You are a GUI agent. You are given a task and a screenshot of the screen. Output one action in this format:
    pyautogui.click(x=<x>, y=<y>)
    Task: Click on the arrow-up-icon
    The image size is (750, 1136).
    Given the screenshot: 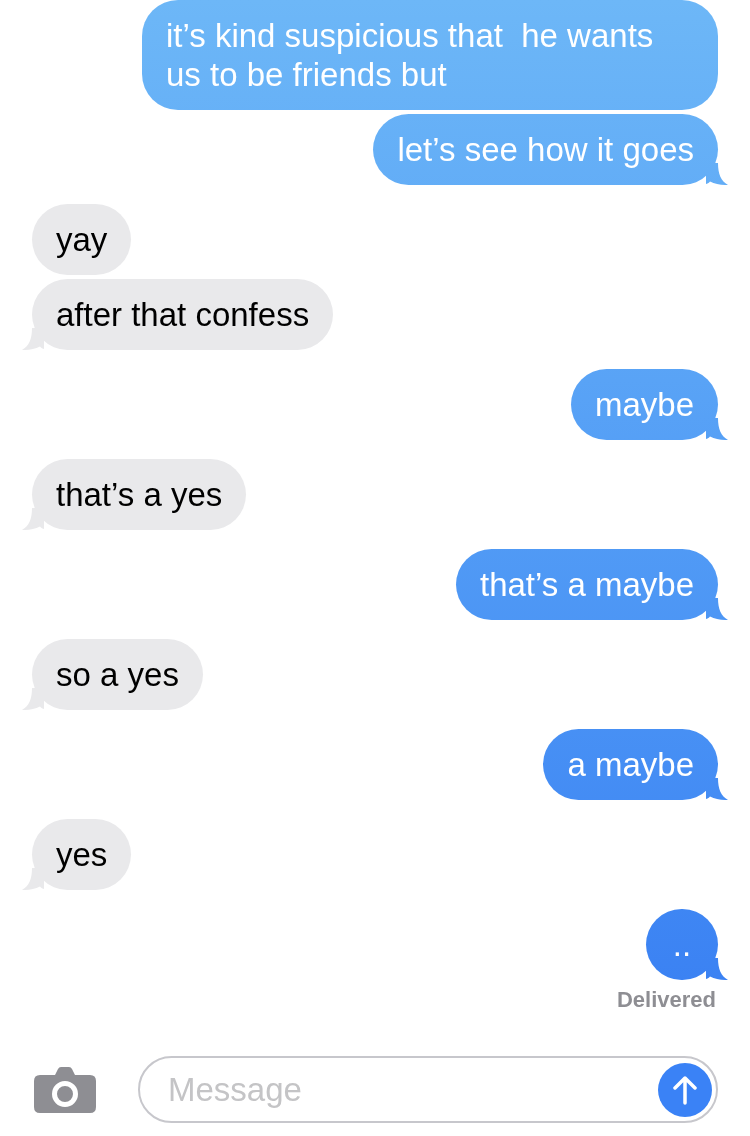 What is the action you would take?
    pyautogui.click(x=685, y=1089)
    